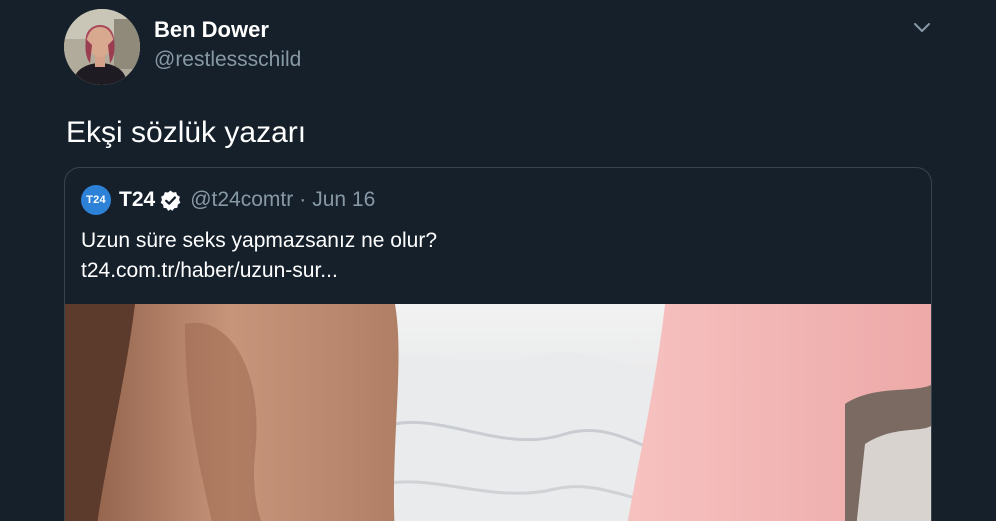 This screenshot has width=996, height=521. I want to click on quoted-tweet-date: Jun 16, so click(343, 200).